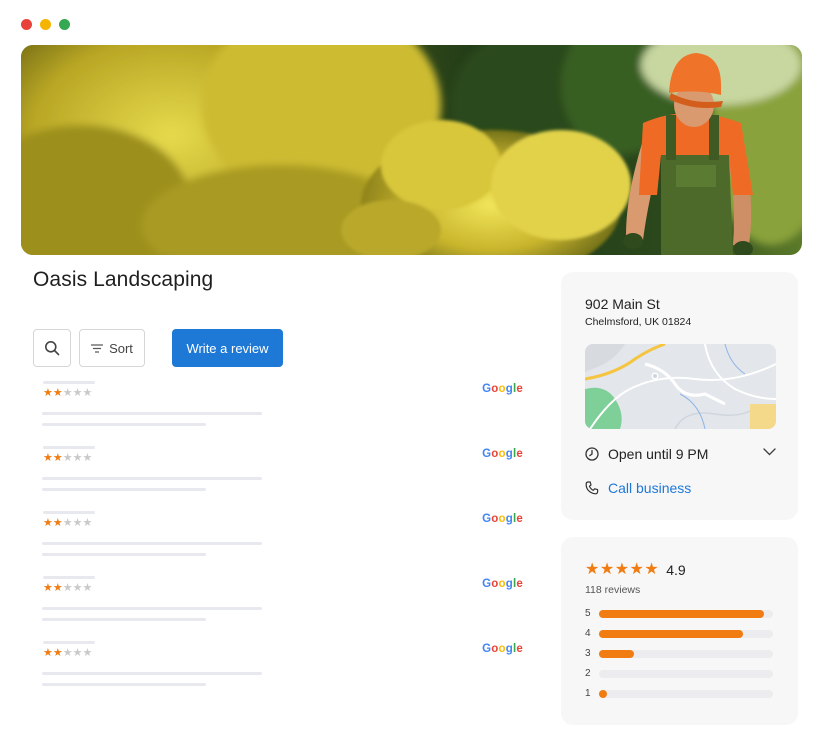 The height and width of the screenshot is (749, 826). What do you see at coordinates (588, 633) in the screenshot?
I see `distribution-label: 4` at bounding box center [588, 633].